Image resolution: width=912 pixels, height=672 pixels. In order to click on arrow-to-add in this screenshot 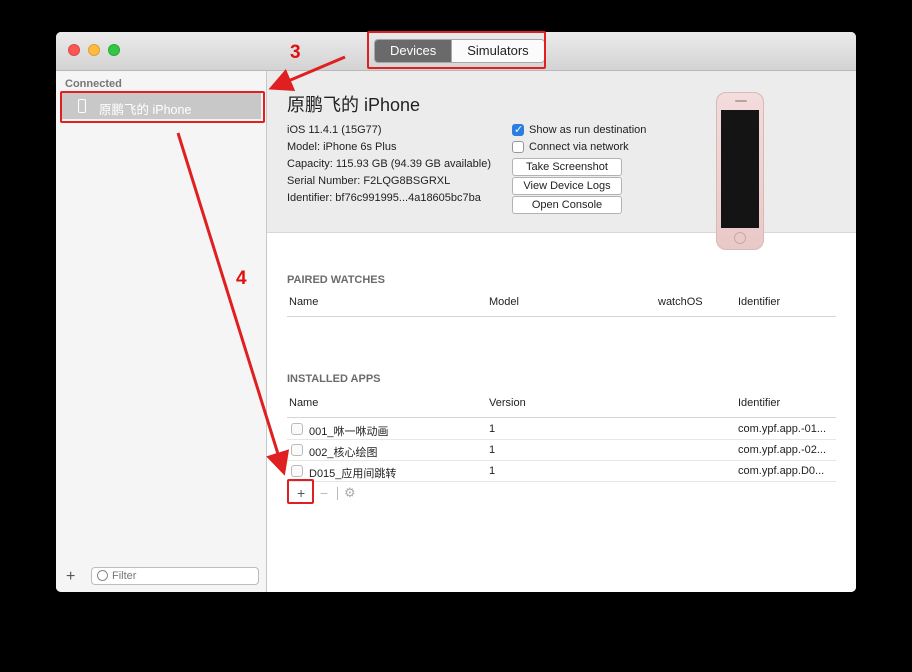, I will do `click(233, 304)`.